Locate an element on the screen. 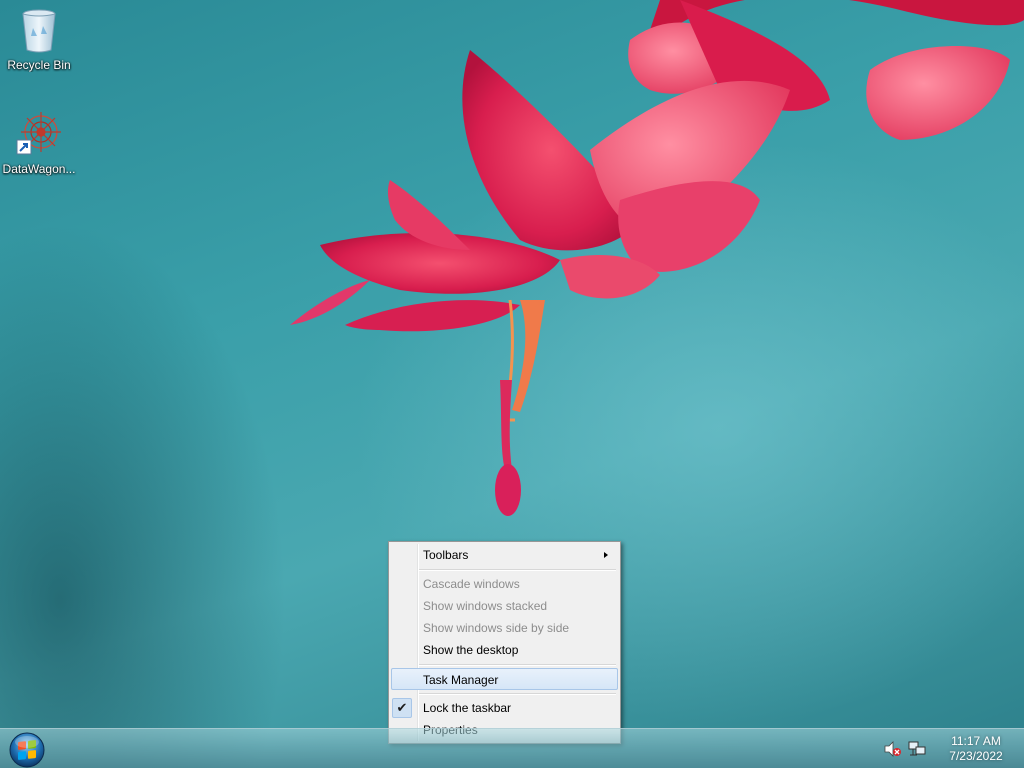 The height and width of the screenshot is (768, 1024). datawagon-app-icon is located at coordinates (39, 134).